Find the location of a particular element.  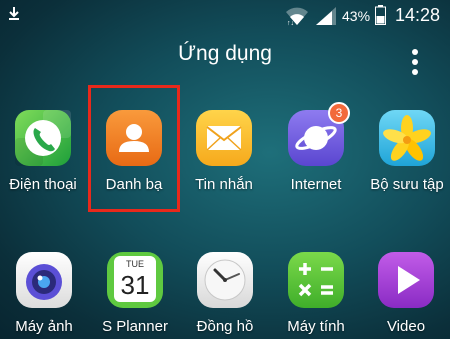

clock-icon is located at coordinates (225, 280).